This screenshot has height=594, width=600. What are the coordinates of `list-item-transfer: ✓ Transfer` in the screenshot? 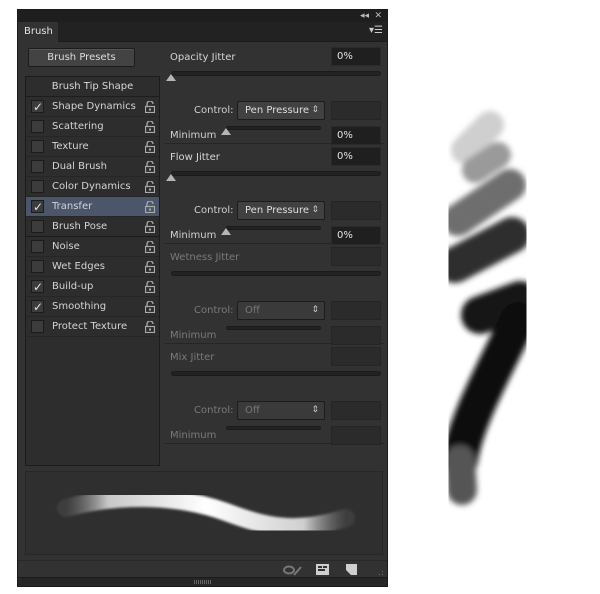 It's located at (92, 207).